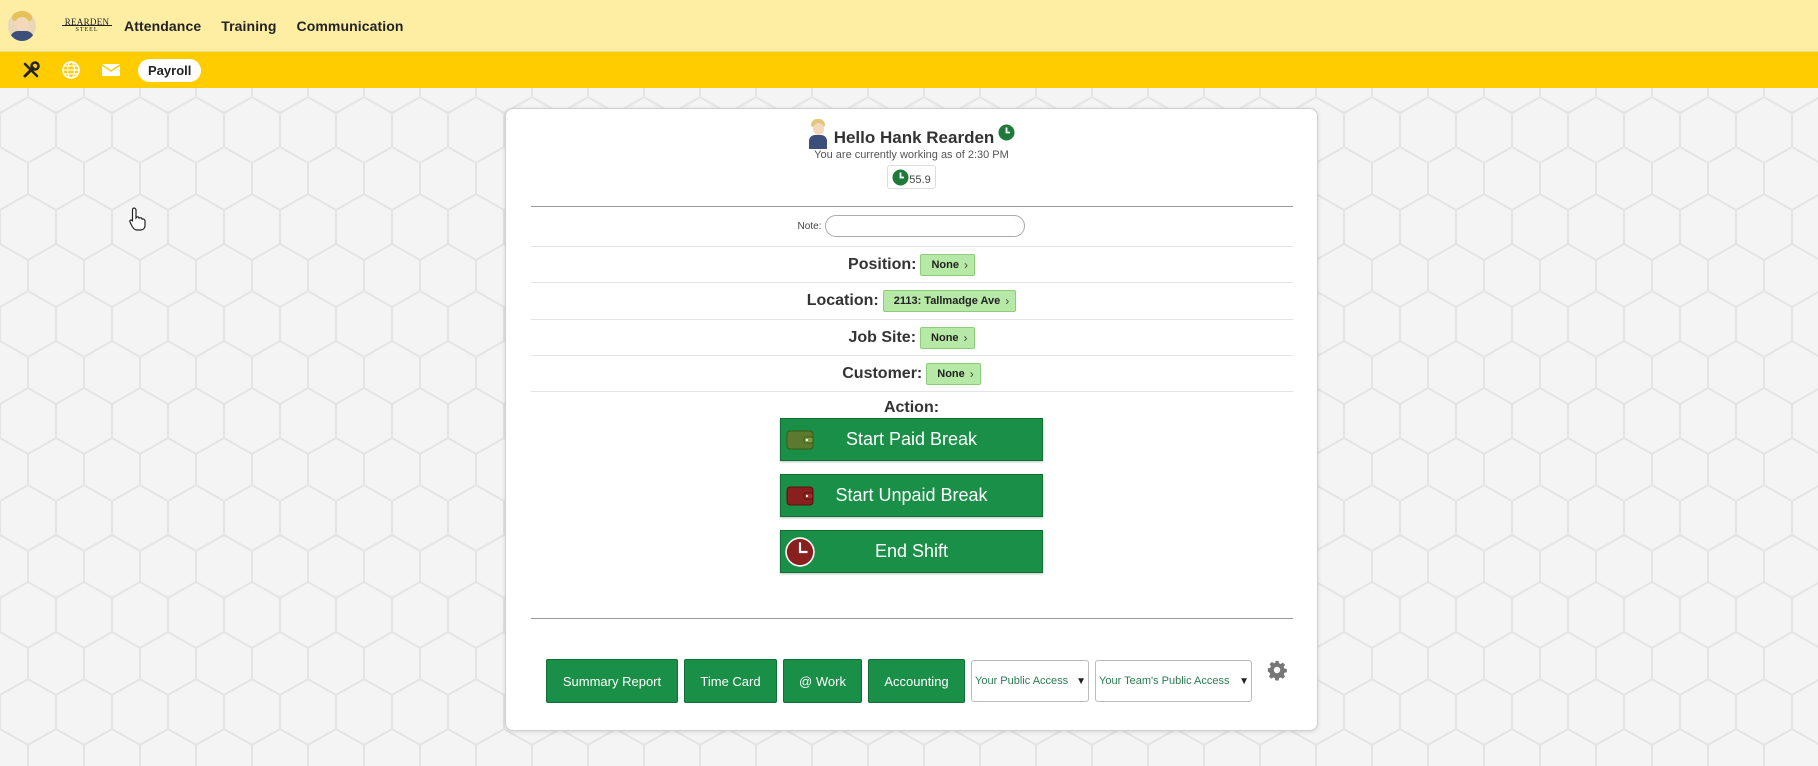 The image size is (1818, 766). What do you see at coordinates (170, 70) in the screenshot?
I see `payroll-button: Payroll` at bounding box center [170, 70].